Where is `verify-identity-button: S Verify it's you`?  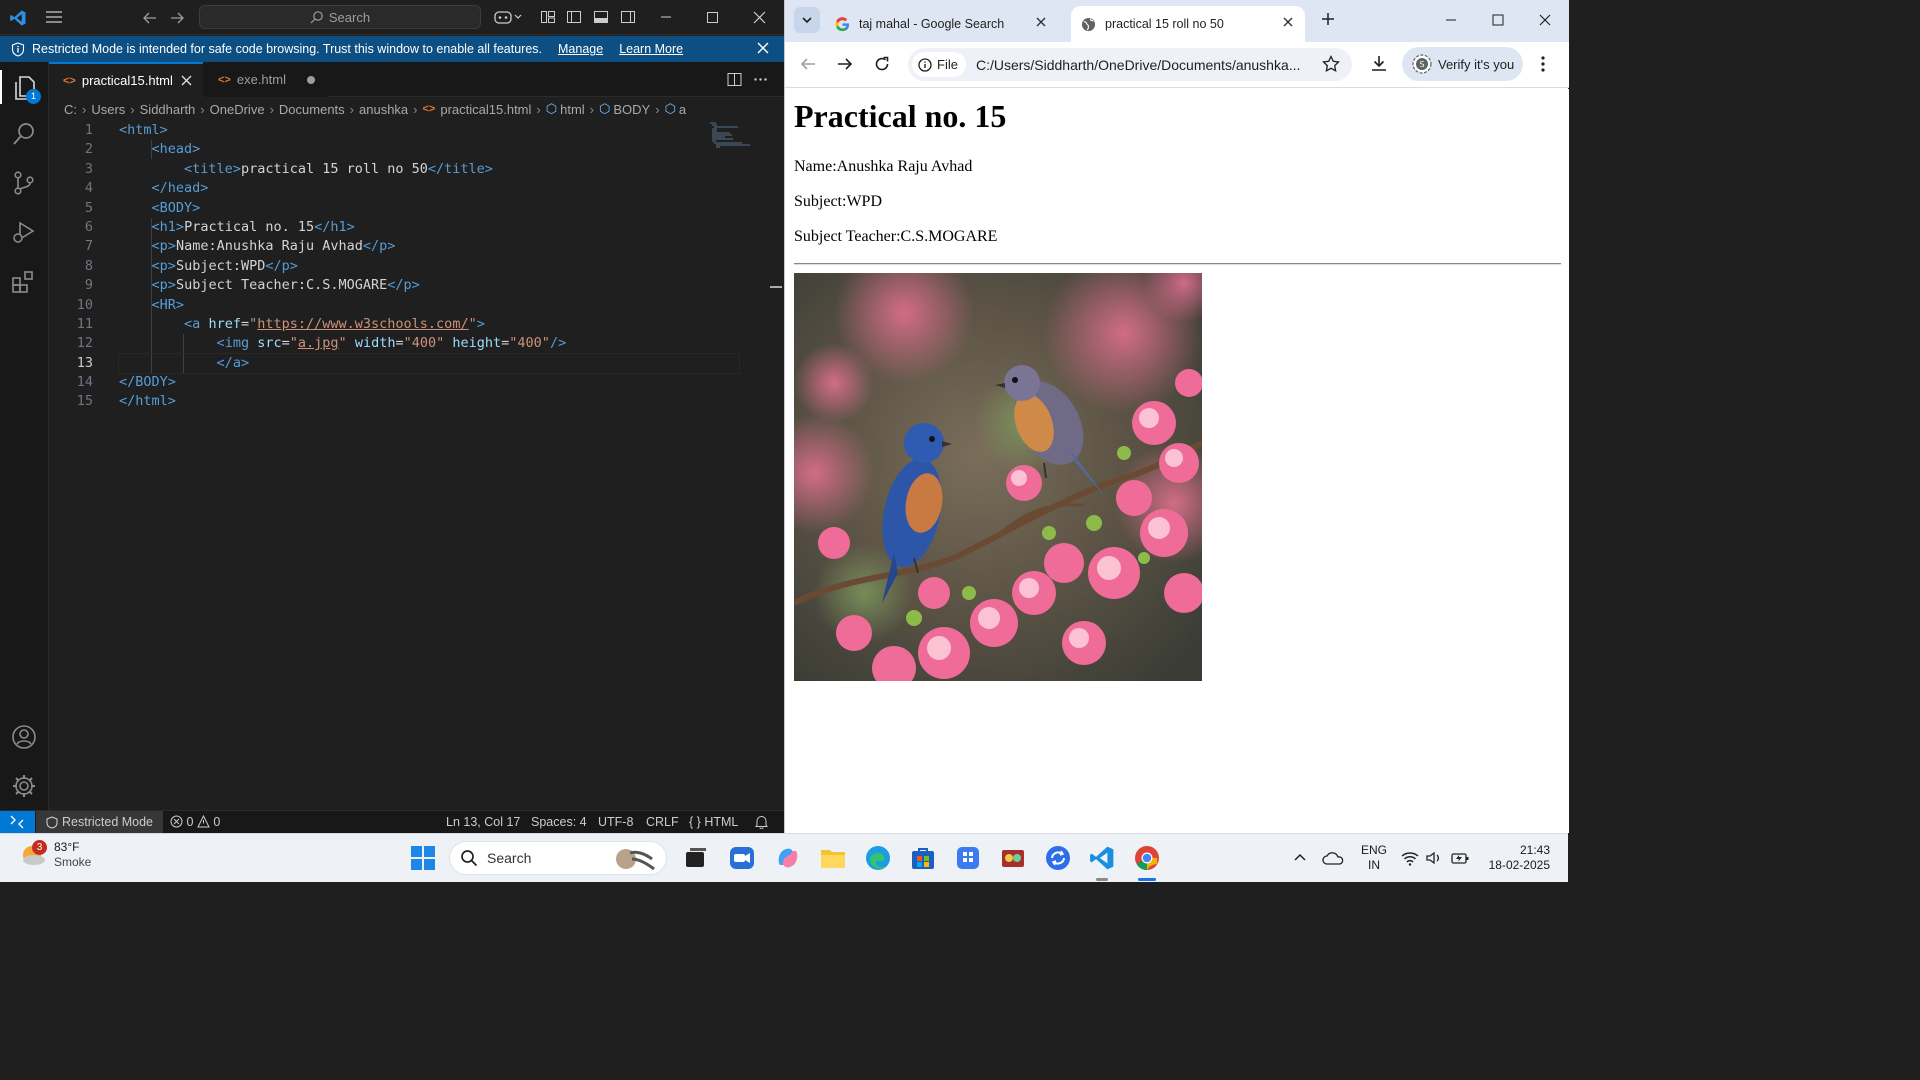 verify-identity-button: S Verify it's you is located at coordinates (1462, 64).